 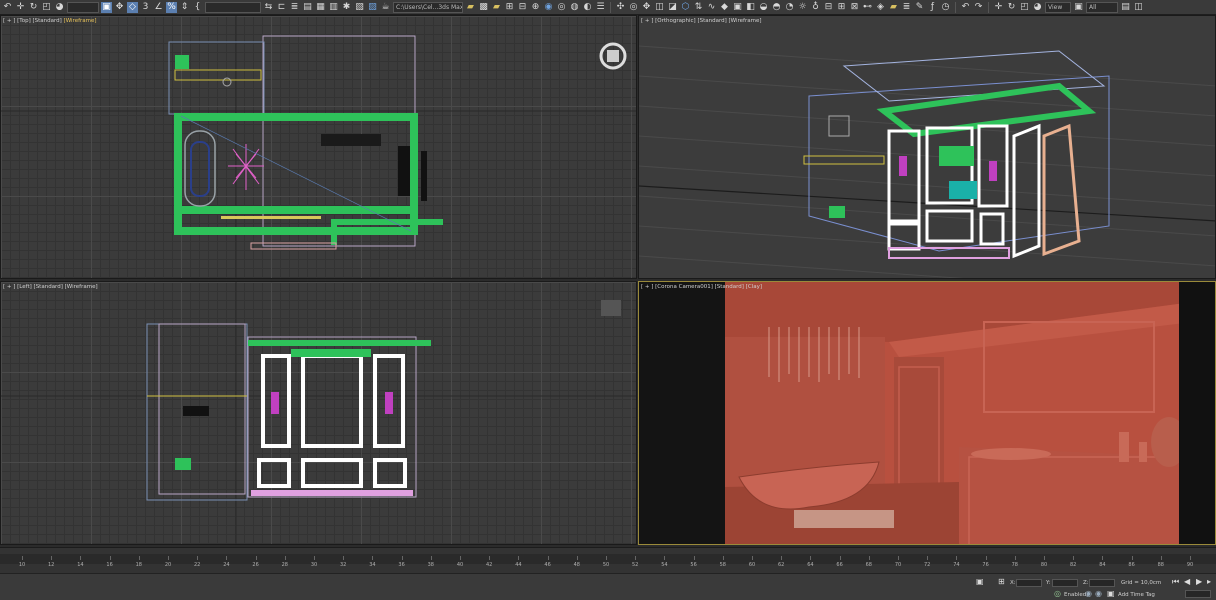 What do you see at coordinates (385, 7) in the screenshot?
I see `render-icon: ☕` at bounding box center [385, 7].